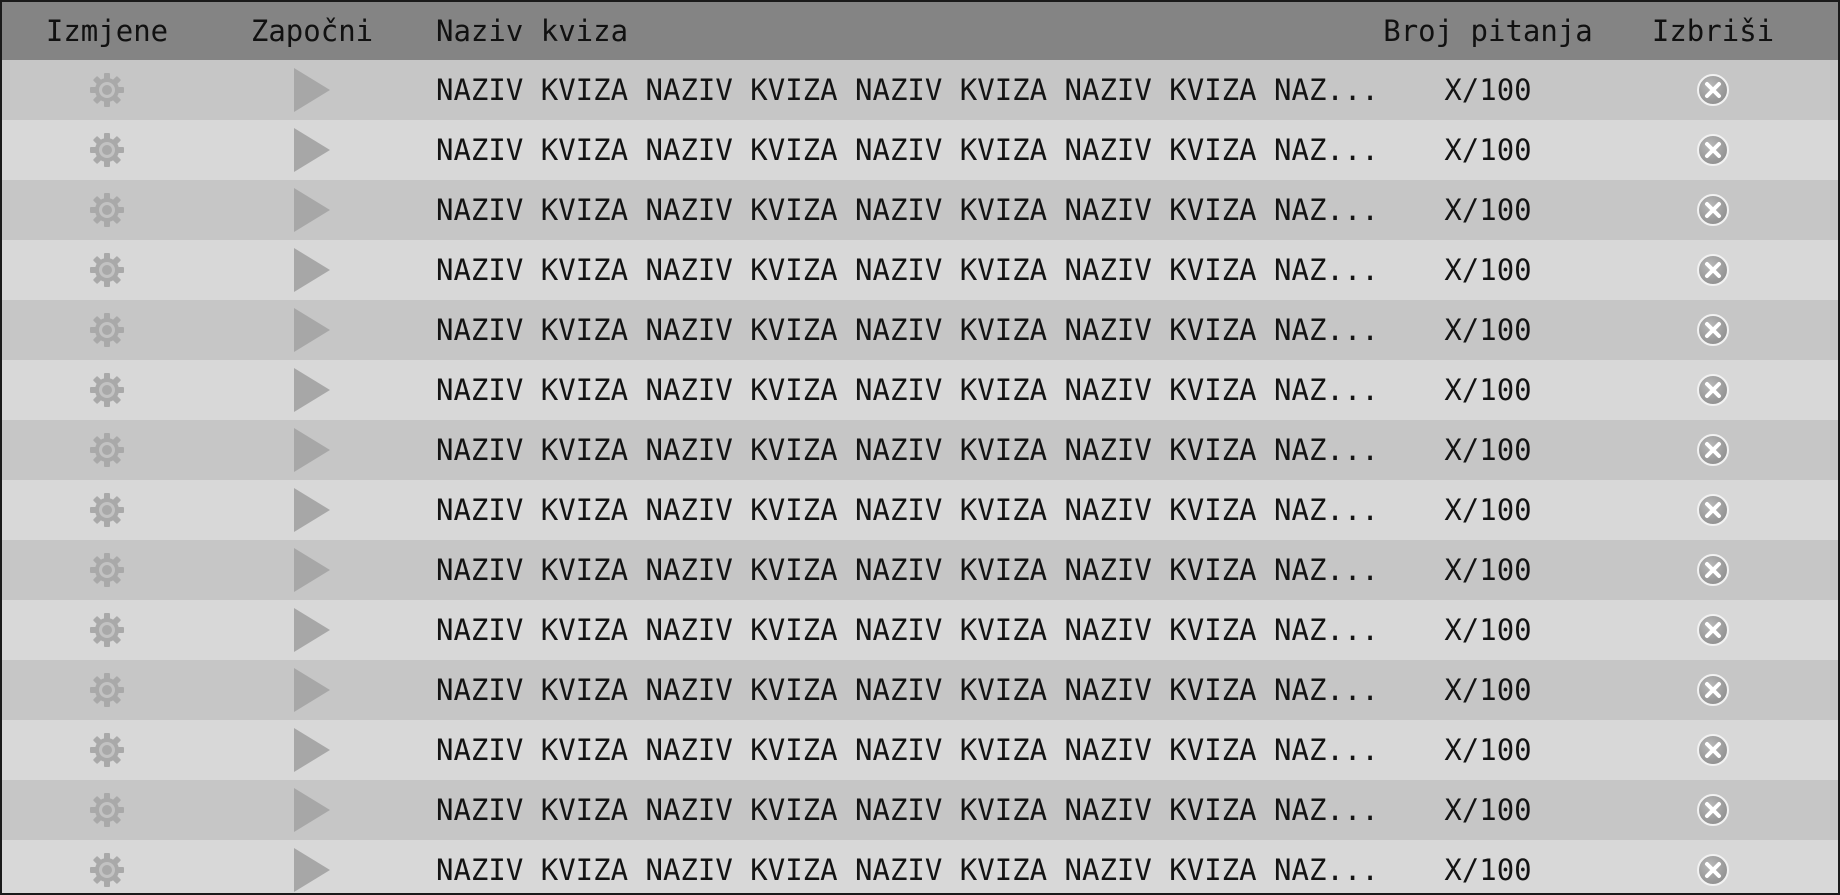 The height and width of the screenshot is (895, 1840). What do you see at coordinates (1488, 31) in the screenshot?
I see `header-question-count: Broj pitanja` at bounding box center [1488, 31].